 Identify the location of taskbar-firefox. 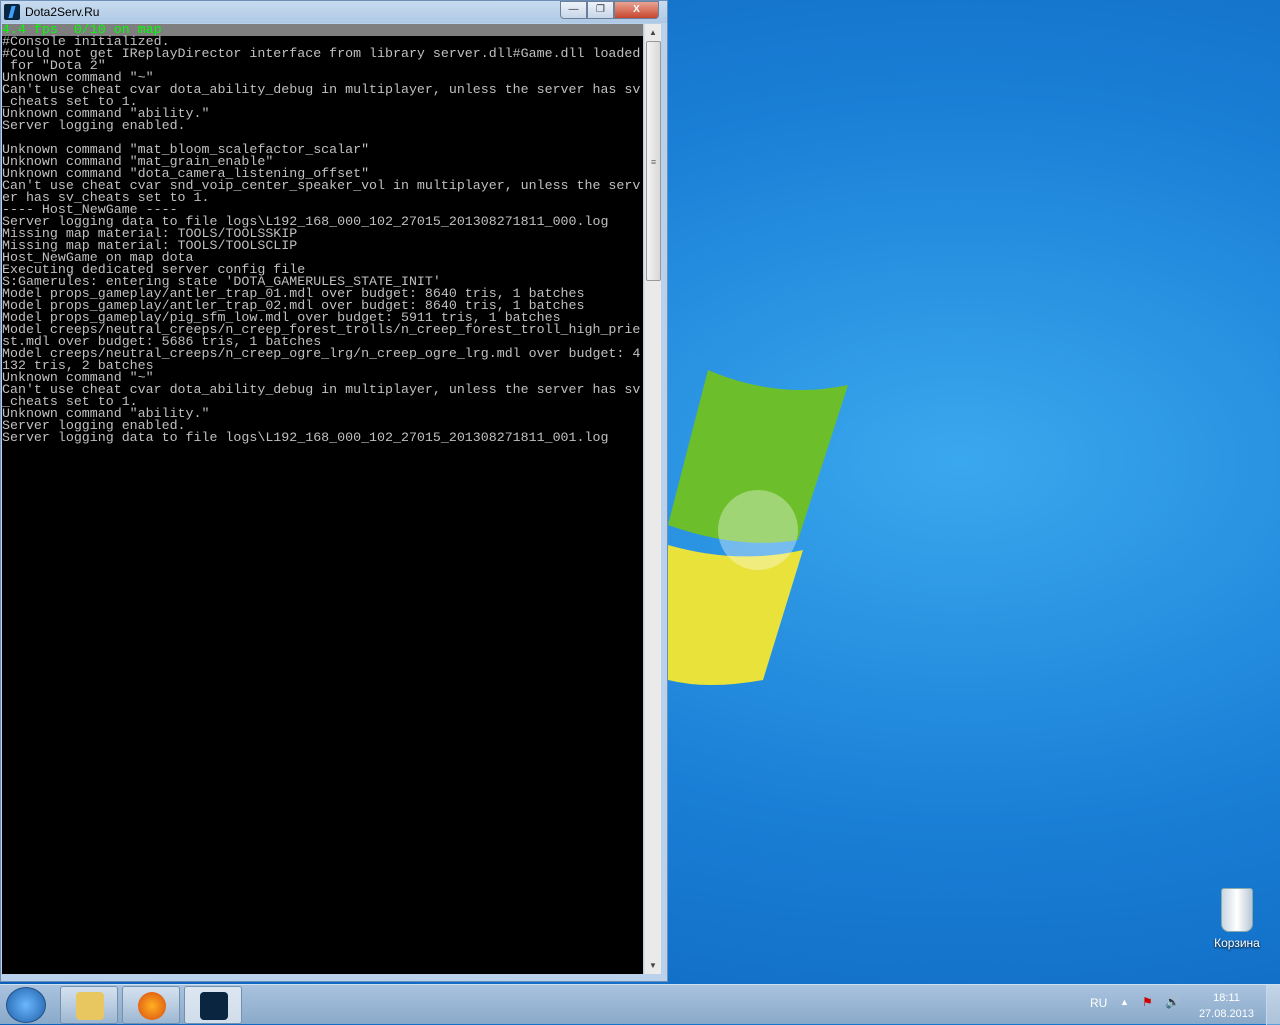
(151, 1005).